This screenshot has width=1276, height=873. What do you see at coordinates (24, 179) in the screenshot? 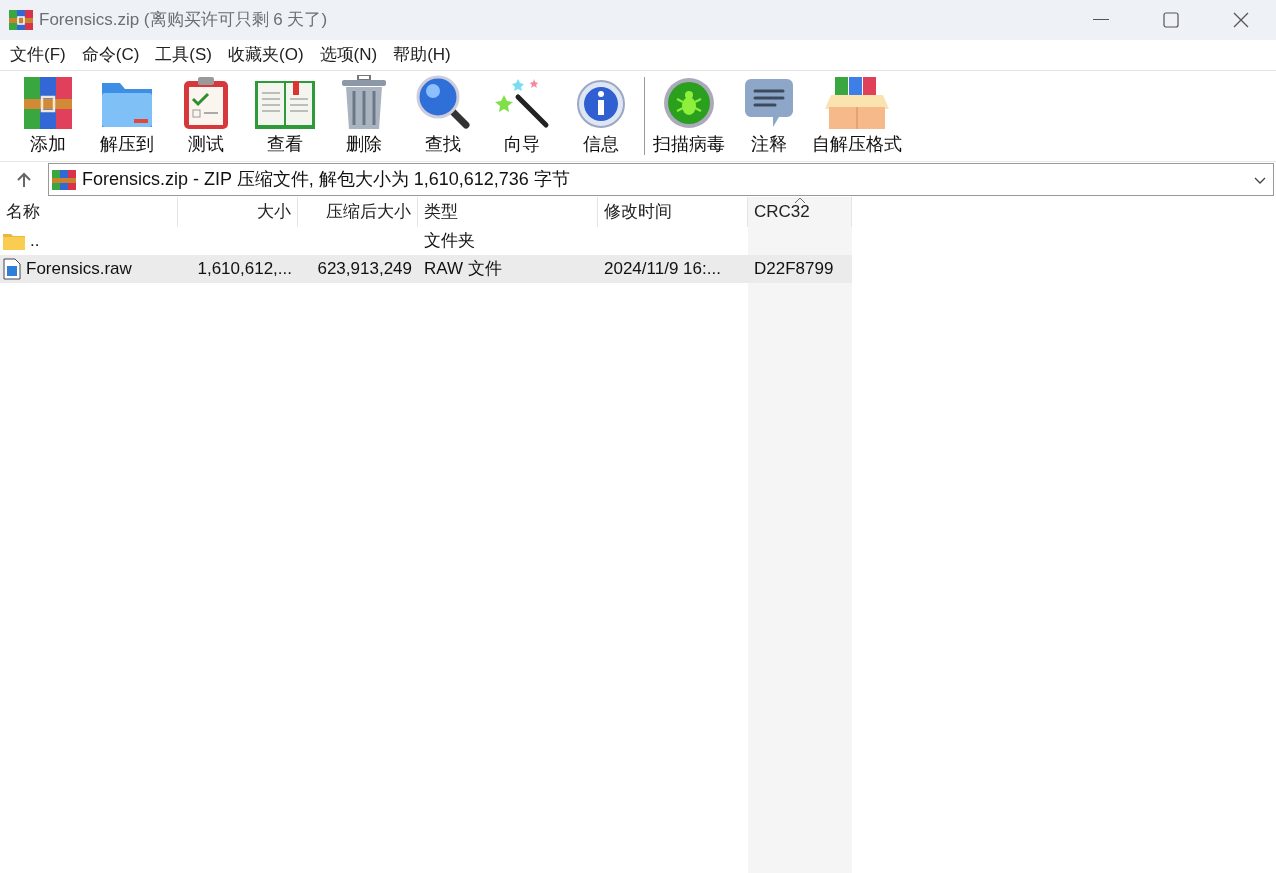
I see `up-arrow-icon` at bounding box center [24, 179].